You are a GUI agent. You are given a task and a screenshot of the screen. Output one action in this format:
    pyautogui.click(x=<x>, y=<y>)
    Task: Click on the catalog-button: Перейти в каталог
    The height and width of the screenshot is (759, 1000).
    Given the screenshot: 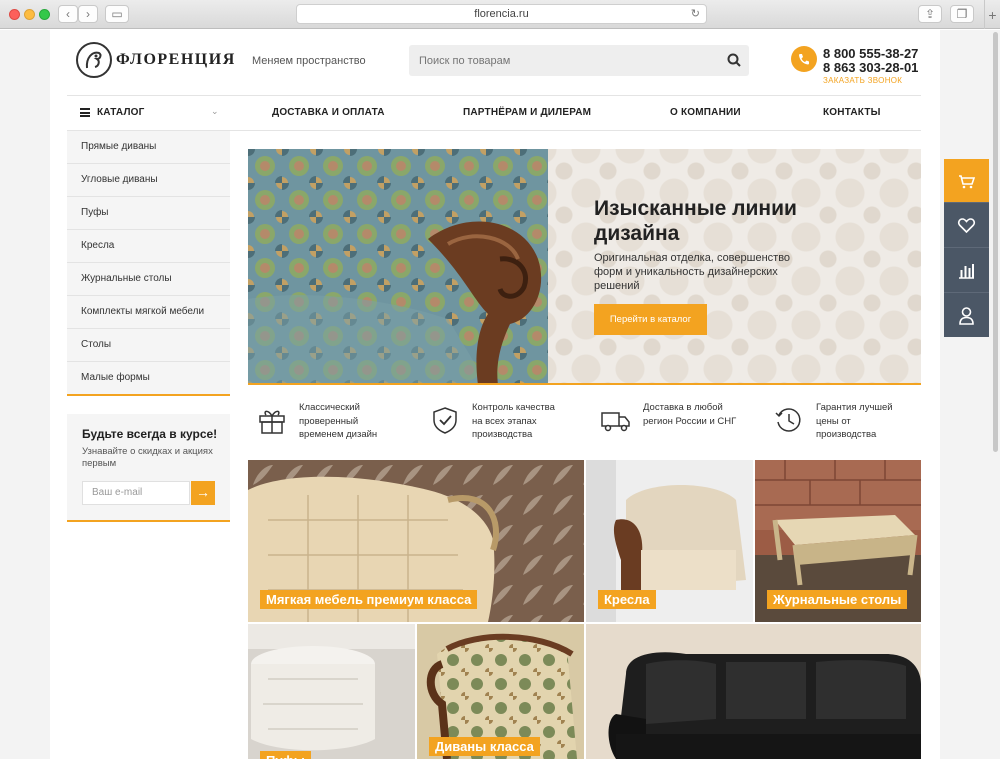 What is the action you would take?
    pyautogui.click(x=650, y=319)
    